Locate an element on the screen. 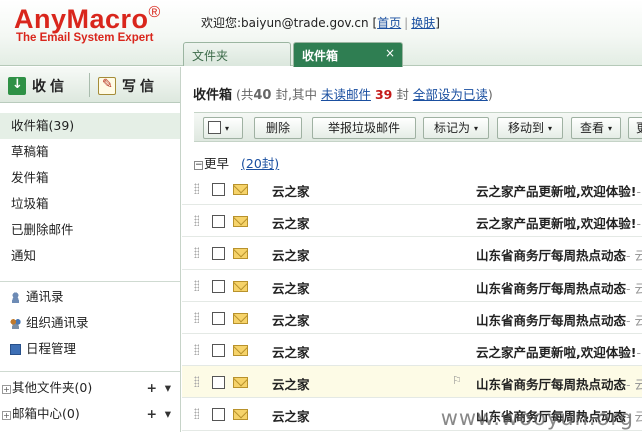 The height and width of the screenshot is (432, 642). sidebar-item-notifications: 通知 is located at coordinates (90, 256).